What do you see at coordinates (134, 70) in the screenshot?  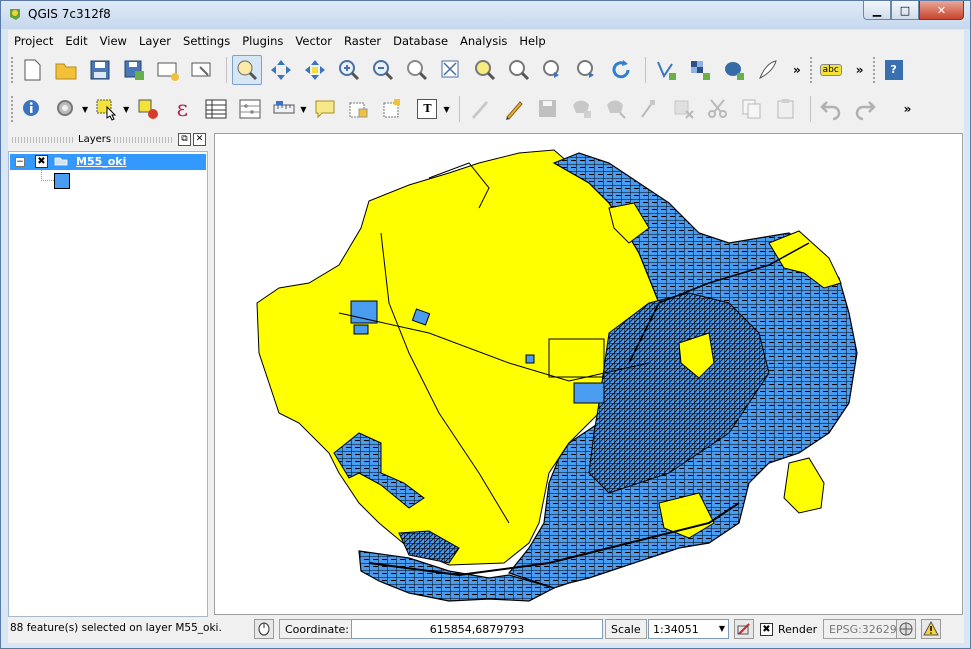 I see `save-as-button` at bounding box center [134, 70].